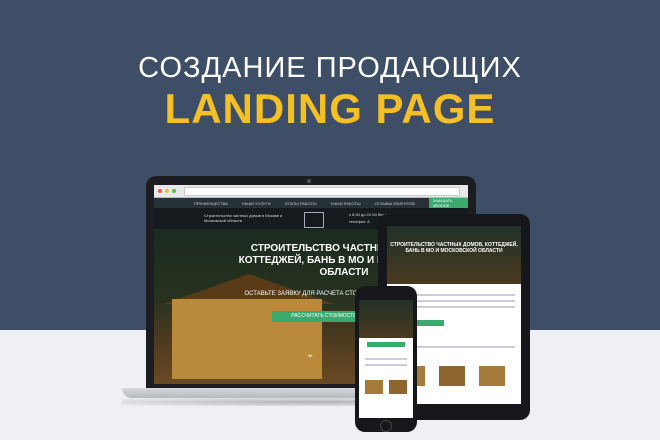 Image resolution: width=660 pixels, height=440 pixels. I want to click on minimize-dot-icon, so click(167, 191).